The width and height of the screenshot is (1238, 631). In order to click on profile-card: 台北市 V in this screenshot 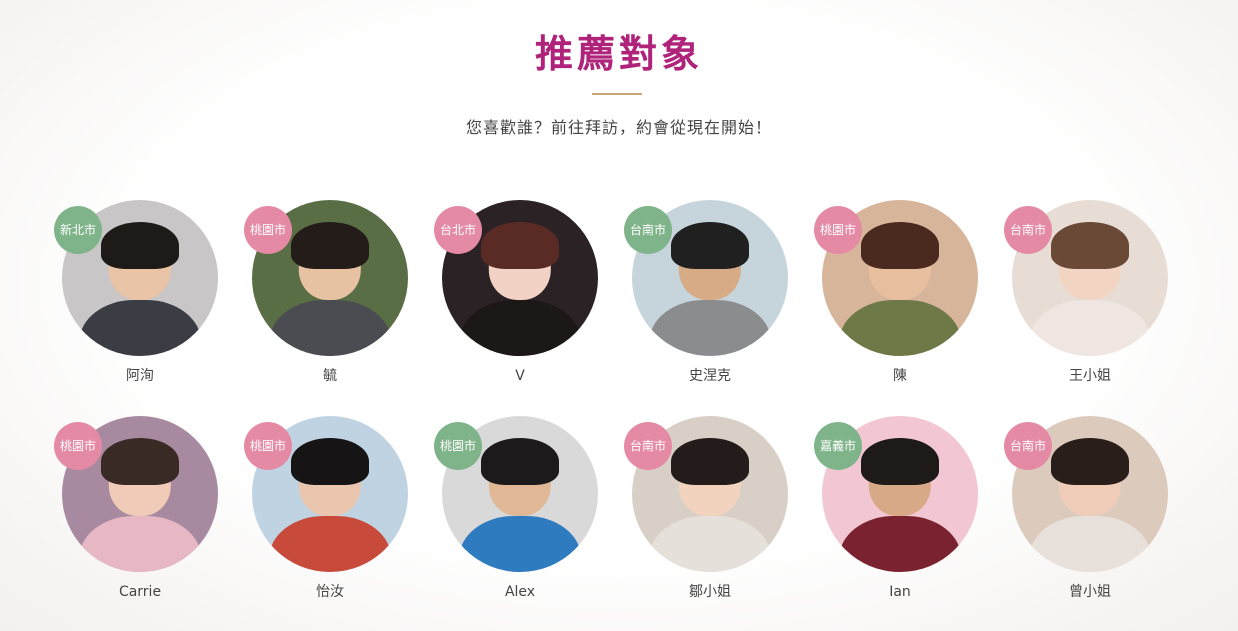, I will do `click(517, 300)`.